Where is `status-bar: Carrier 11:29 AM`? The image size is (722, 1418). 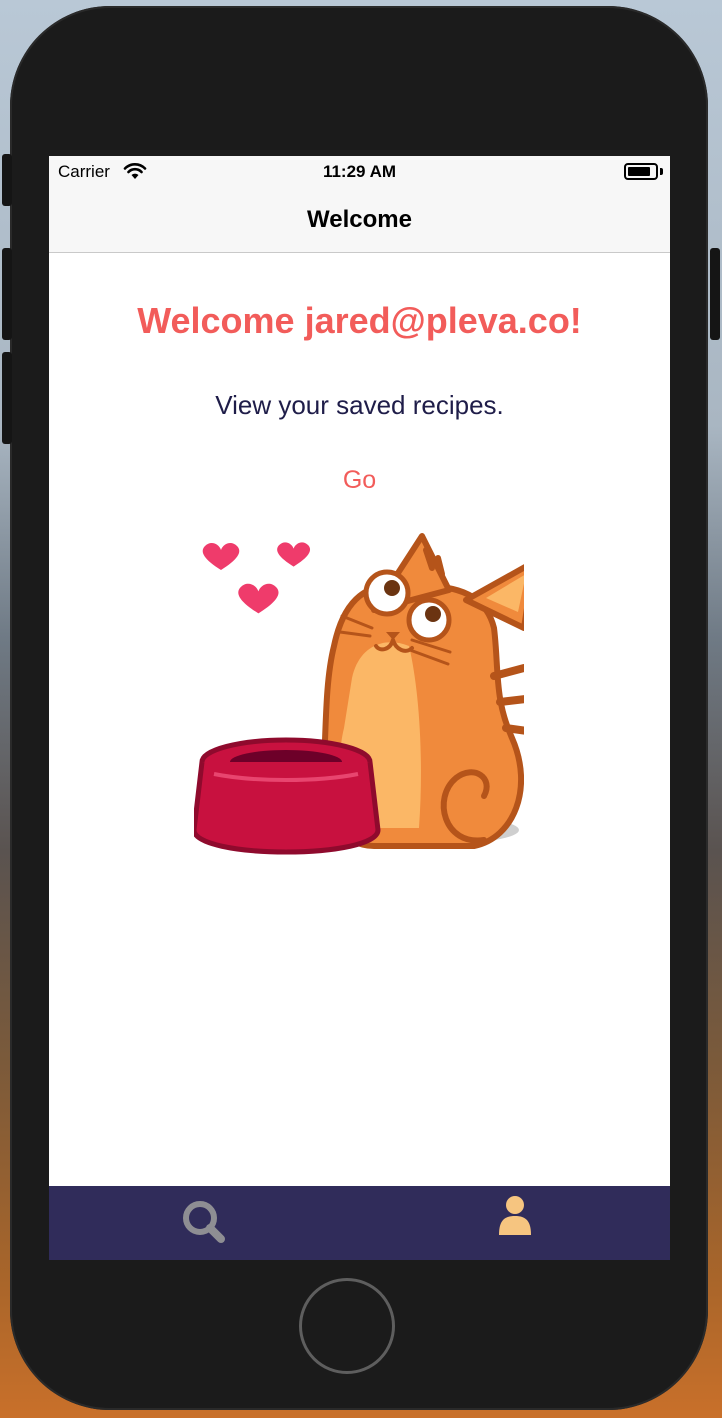
status-bar: Carrier 11:29 AM is located at coordinates (359, 172).